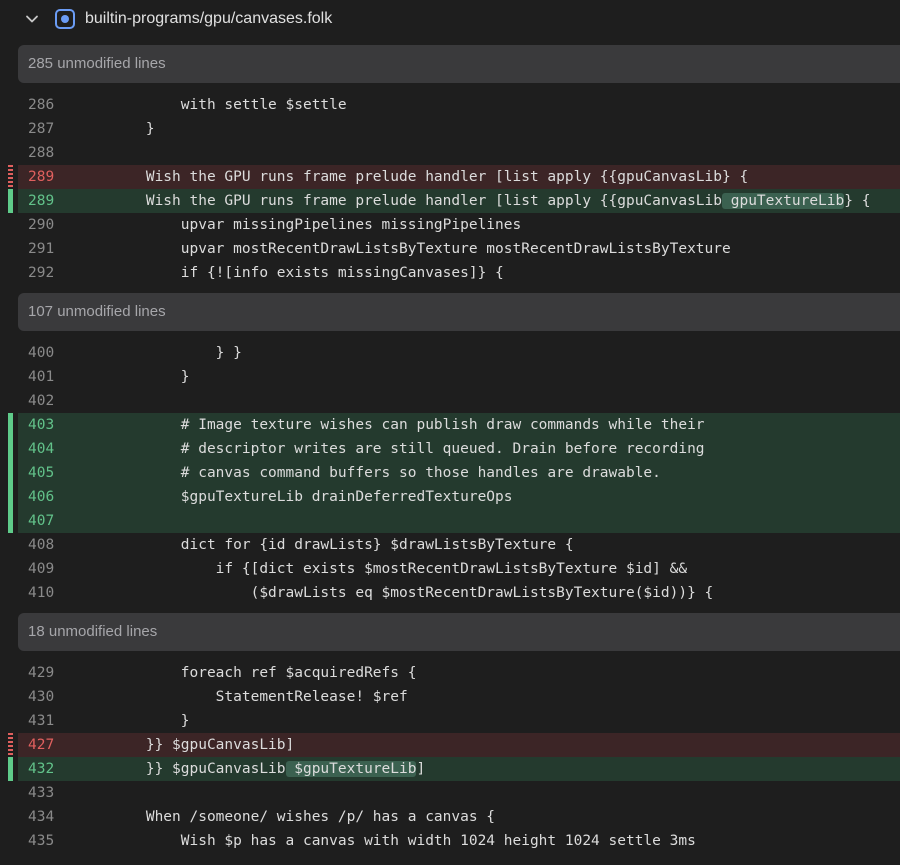 The width and height of the screenshot is (900, 865). What do you see at coordinates (351, 769) in the screenshot?
I see `changed-token: $gpuTextureLib` at bounding box center [351, 769].